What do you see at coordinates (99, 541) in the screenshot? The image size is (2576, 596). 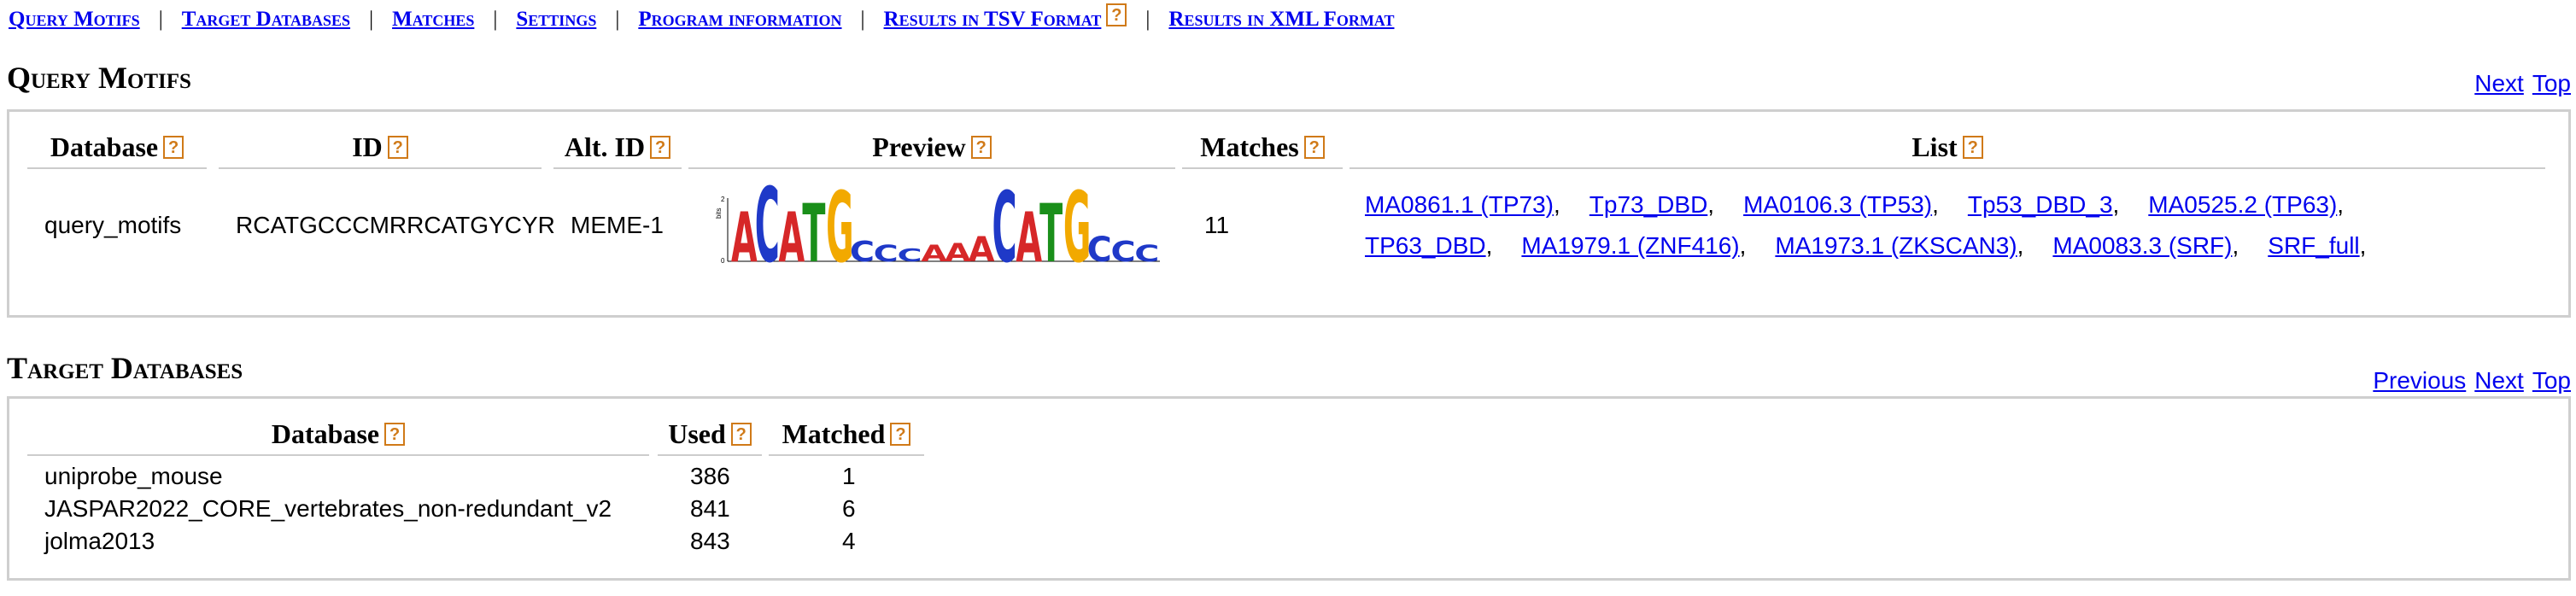 I see `target-db-name: jolma2013` at bounding box center [99, 541].